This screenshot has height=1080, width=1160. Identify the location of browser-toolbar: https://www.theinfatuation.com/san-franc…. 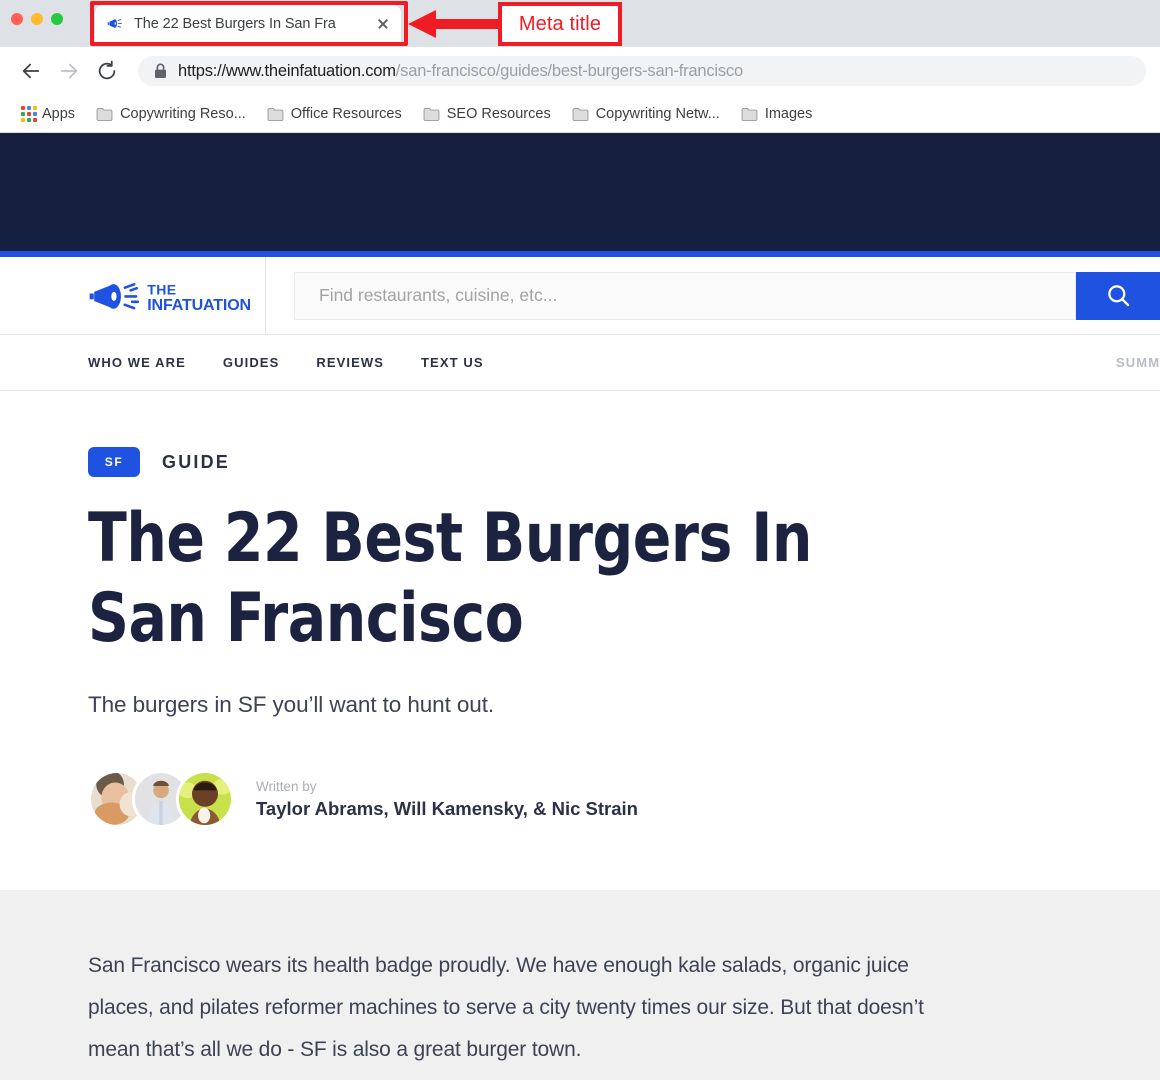
(580, 71).